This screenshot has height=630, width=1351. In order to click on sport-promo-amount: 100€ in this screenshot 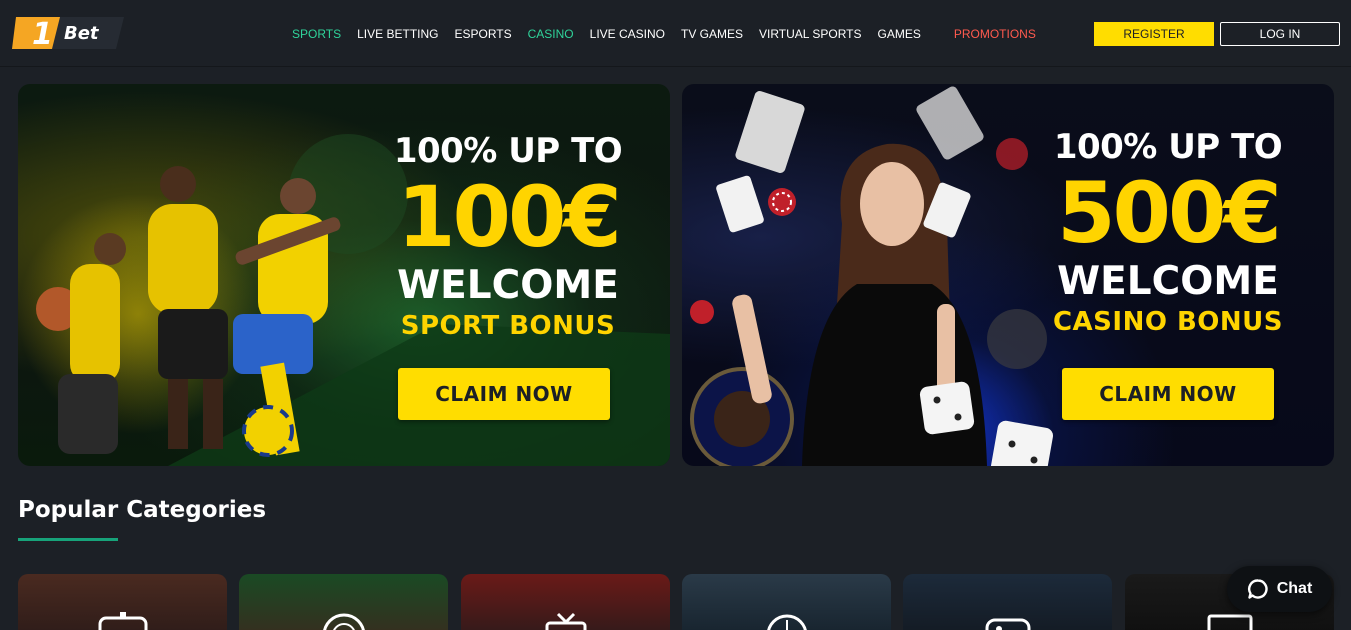, I will do `click(509, 217)`.